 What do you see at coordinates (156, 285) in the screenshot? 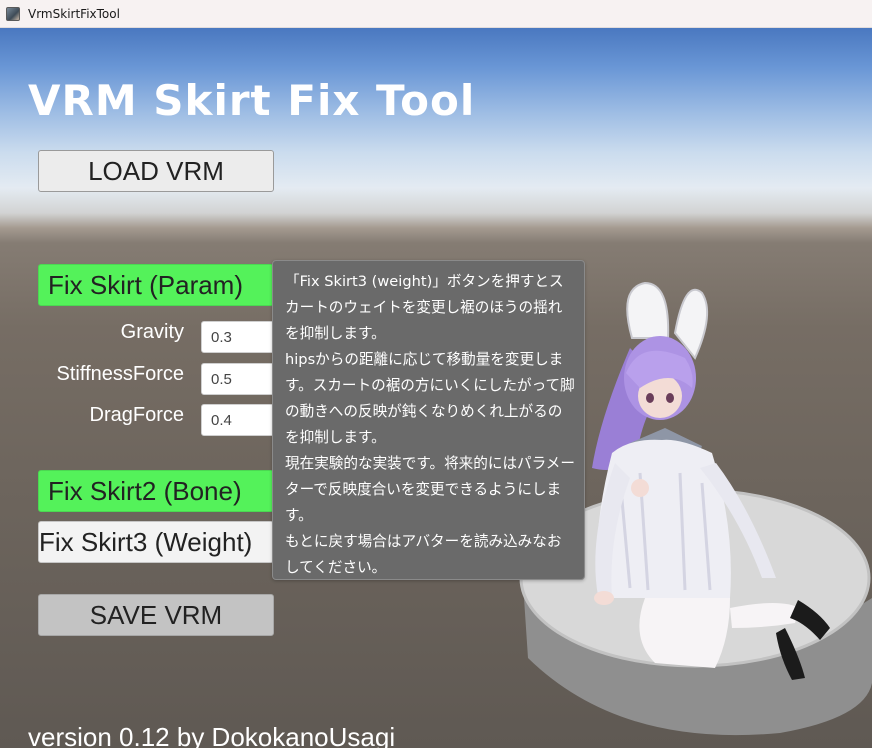
I see `fix-skirt-param-button: Fix Skirt (Param)` at bounding box center [156, 285].